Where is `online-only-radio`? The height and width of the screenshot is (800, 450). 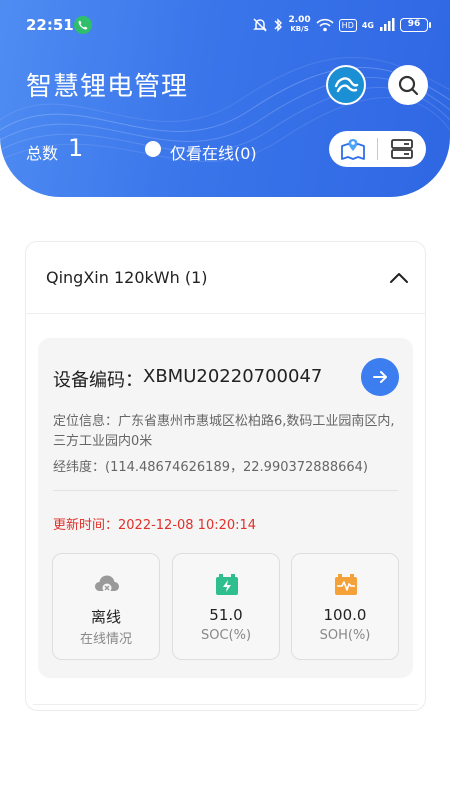 online-only-radio is located at coordinates (153, 149).